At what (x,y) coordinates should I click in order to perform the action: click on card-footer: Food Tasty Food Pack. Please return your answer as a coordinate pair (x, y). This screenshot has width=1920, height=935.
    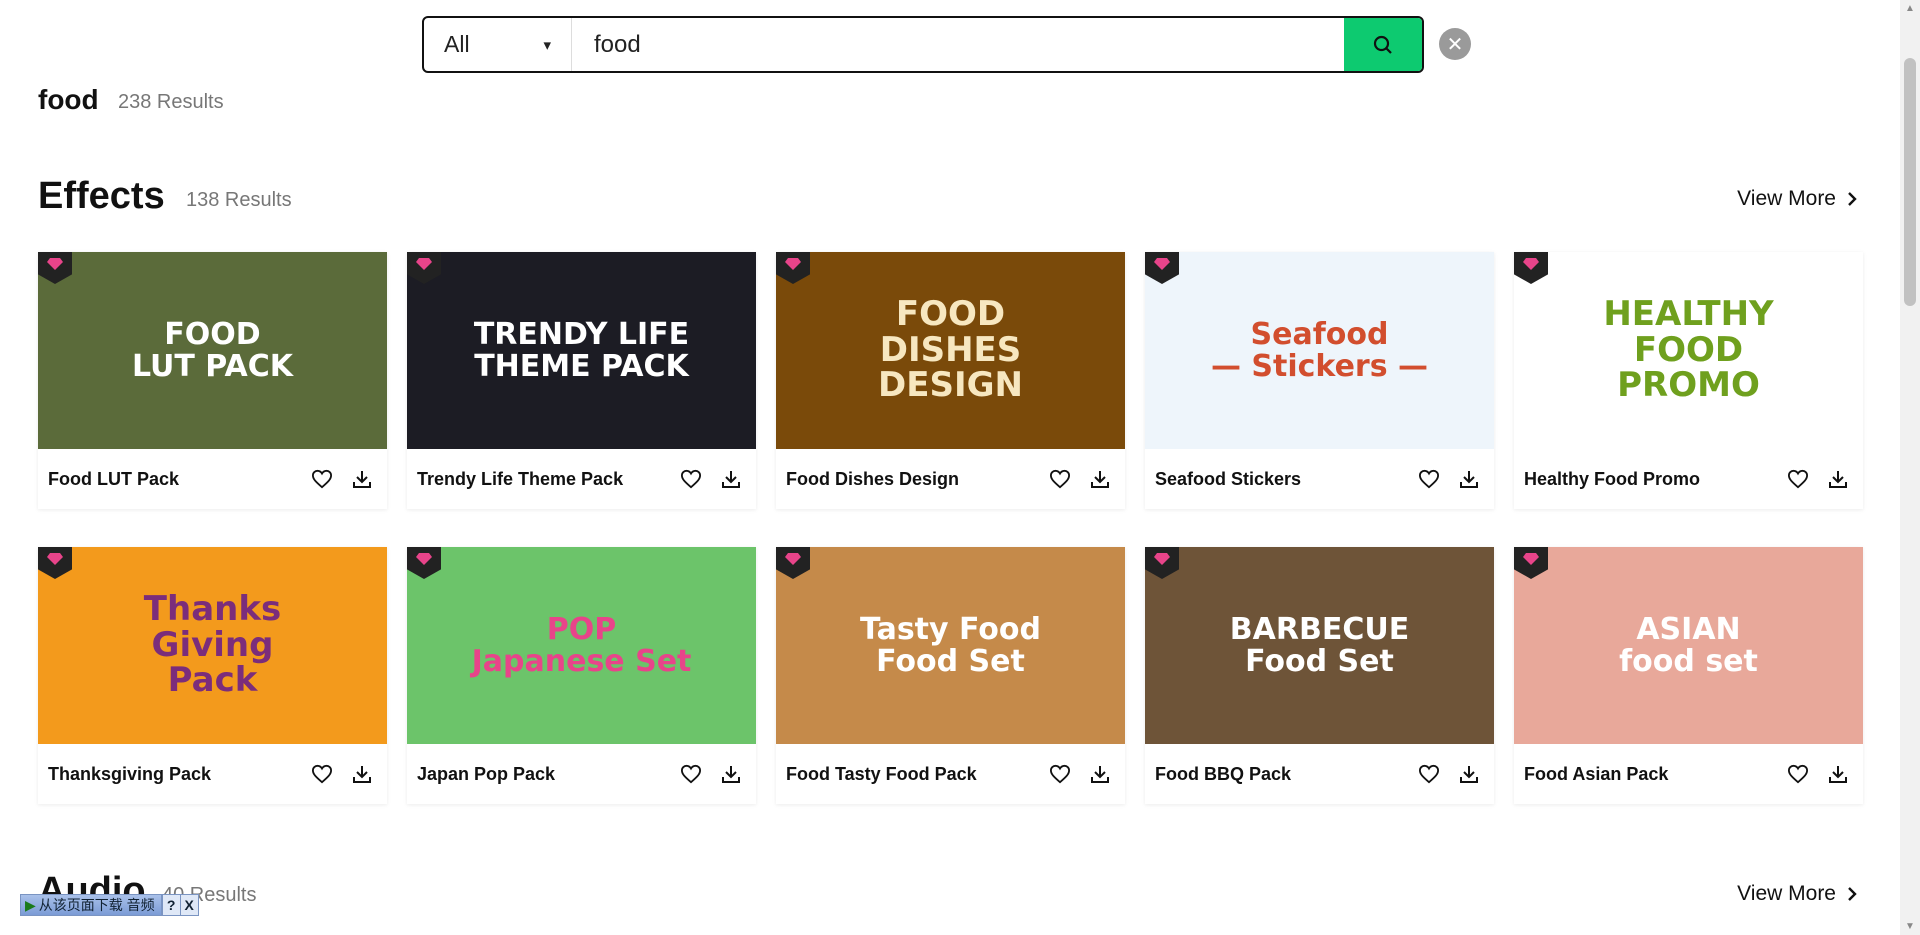
    Looking at the image, I should click on (950, 774).